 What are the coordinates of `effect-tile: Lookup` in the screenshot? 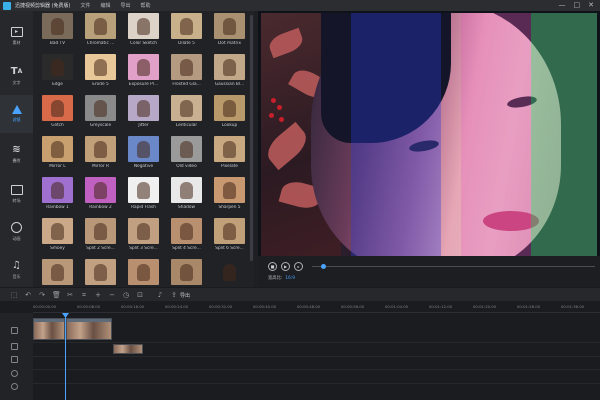 It's located at (229, 115).